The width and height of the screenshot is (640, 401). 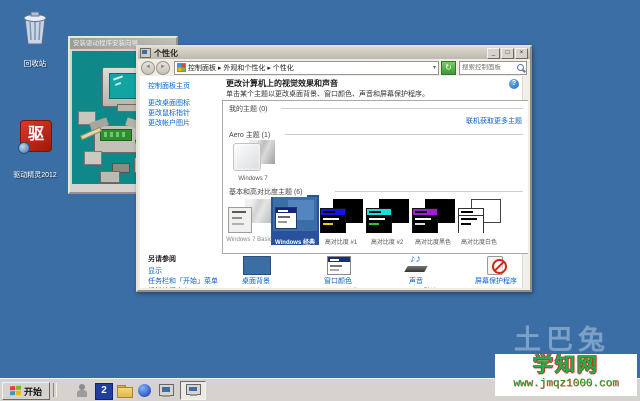 I want to click on sidebar-item-change-account-picture: 更改帐户图片, so click(x=169, y=123).